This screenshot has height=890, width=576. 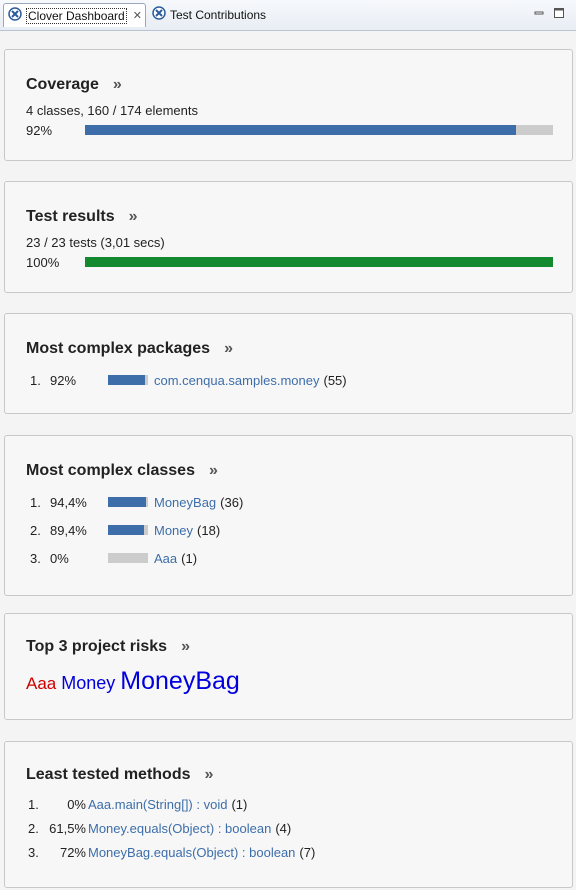 I want to click on window-controls, so click(x=549, y=12).